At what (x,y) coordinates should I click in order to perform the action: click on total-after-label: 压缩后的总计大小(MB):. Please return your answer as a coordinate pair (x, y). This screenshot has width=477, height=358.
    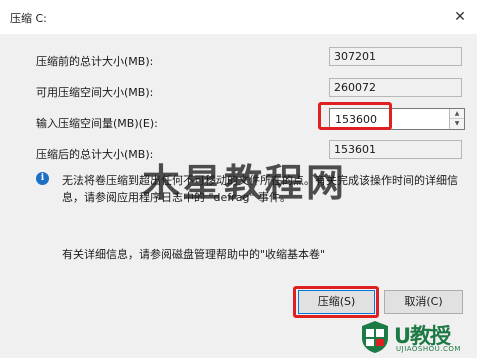
    Looking at the image, I should click on (95, 154).